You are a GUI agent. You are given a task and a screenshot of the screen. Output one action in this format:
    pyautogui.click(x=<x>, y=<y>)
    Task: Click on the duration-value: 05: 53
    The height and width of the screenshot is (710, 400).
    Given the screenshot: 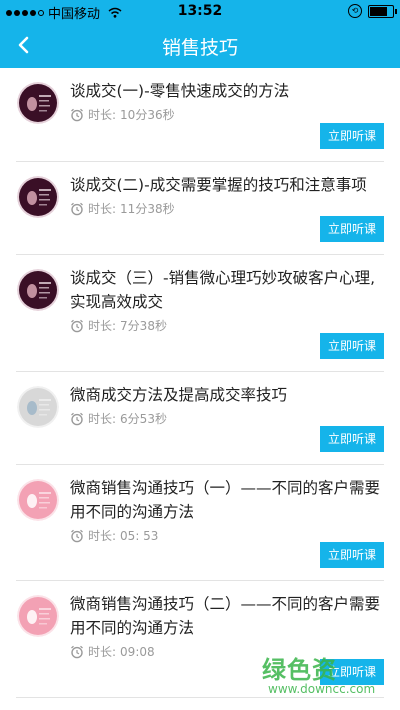 What is the action you would take?
    pyautogui.click(x=139, y=535)
    